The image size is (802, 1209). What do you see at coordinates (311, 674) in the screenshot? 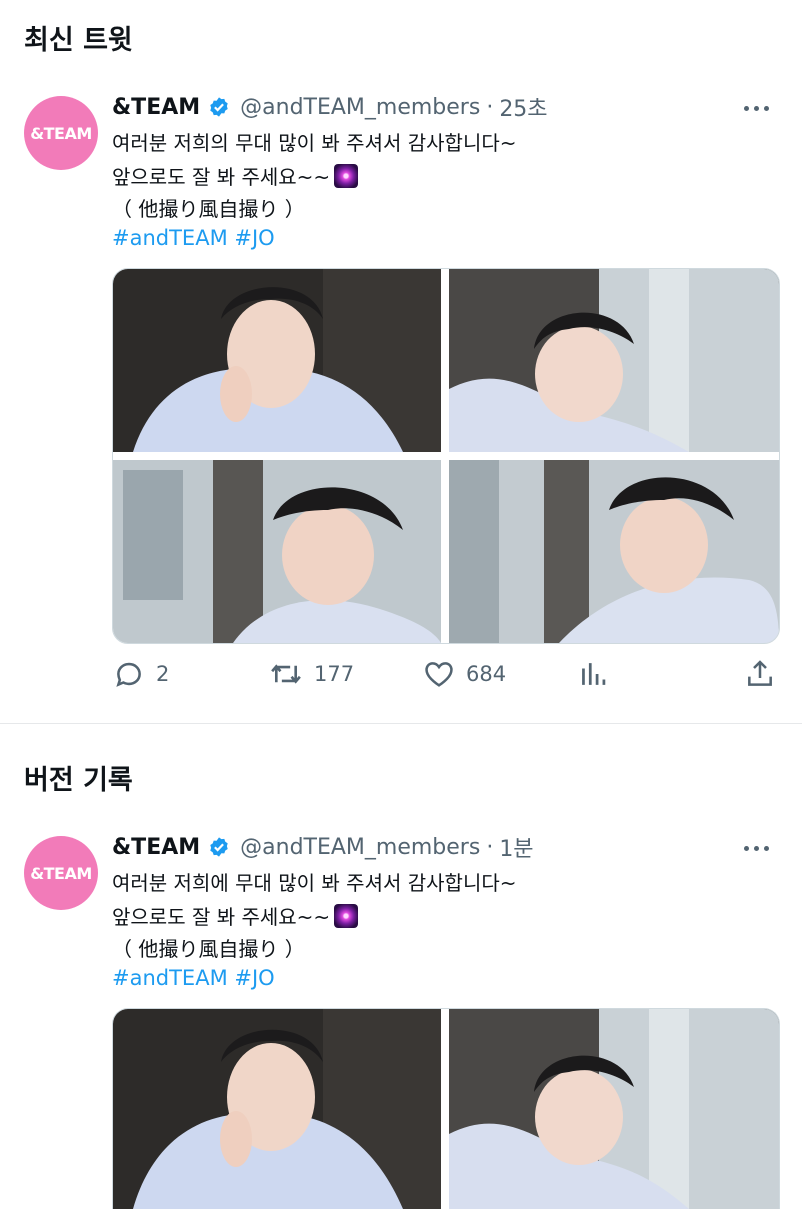
I see `retweet-button: 177` at bounding box center [311, 674].